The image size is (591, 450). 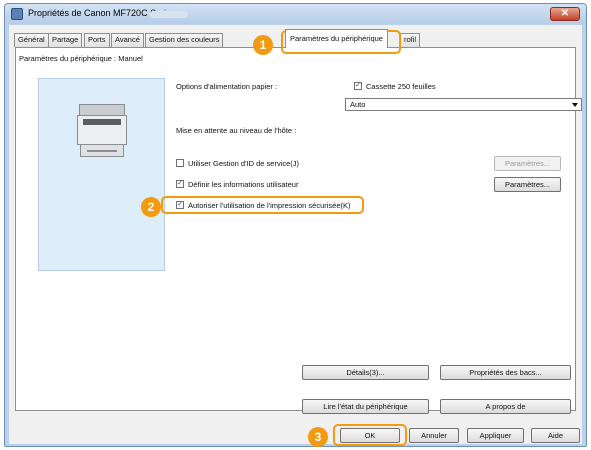 What do you see at coordinates (505, 406) in the screenshot?
I see `about-button: A propos de` at bounding box center [505, 406].